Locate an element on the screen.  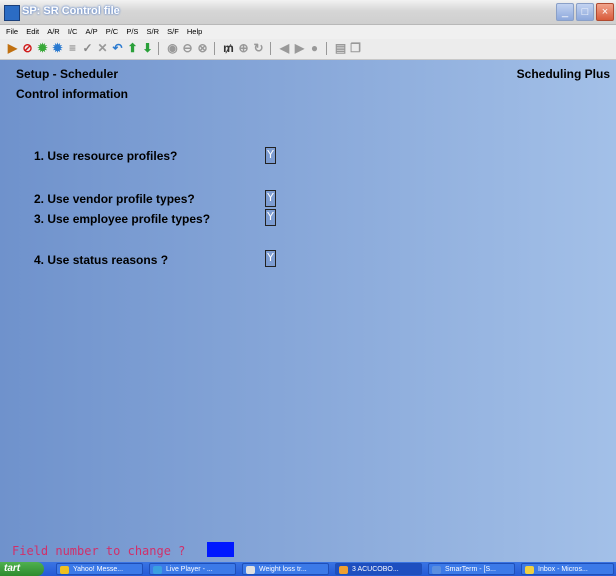
title-bar: SP: SR Control file _ □ × is located at coordinates (308, 12).